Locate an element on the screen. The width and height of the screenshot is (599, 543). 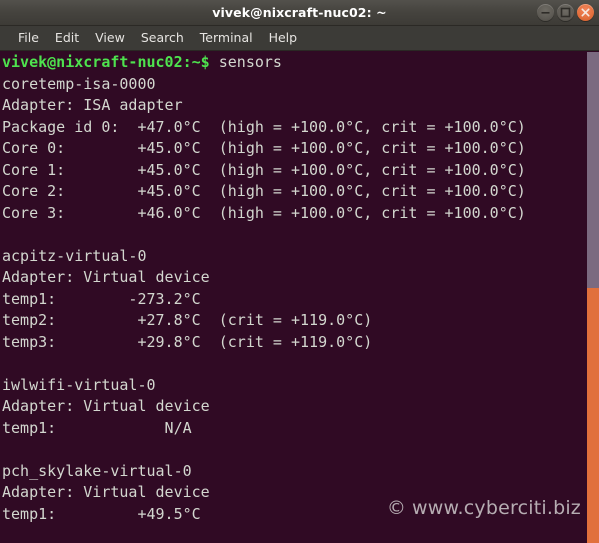
shell-prompt: vivek@nixcraft-nuc02:~$ is located at coordinates (106, 62).